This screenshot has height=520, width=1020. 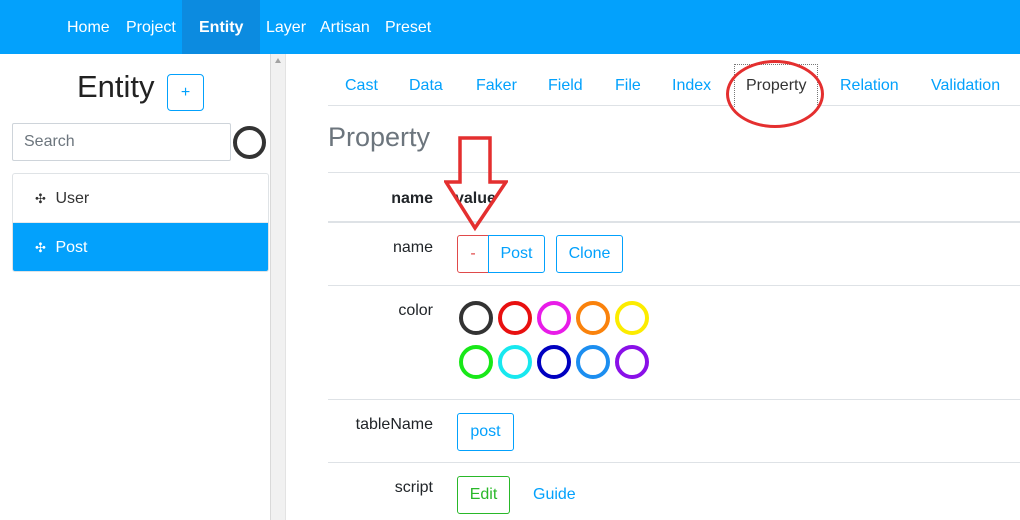 What do you see at coordinates (185, 92) in the screenshot?
I see `add-entity-button: +` at bounding box center [185, 92].